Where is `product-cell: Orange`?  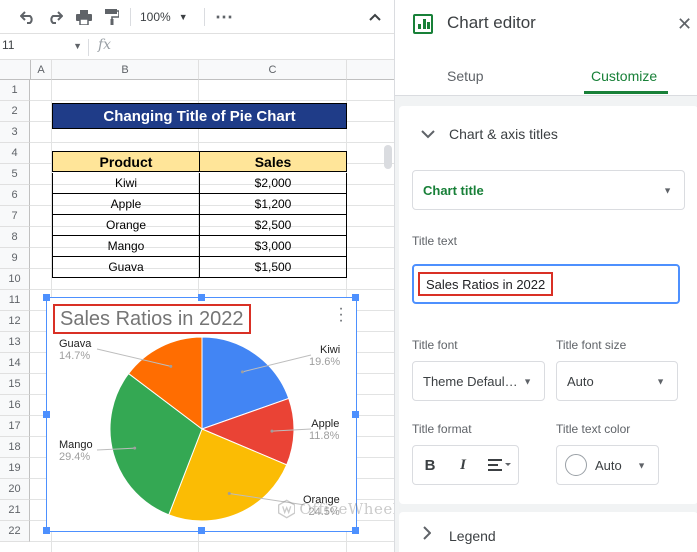 product-cell: Orange is located at coordinates (125, 225).